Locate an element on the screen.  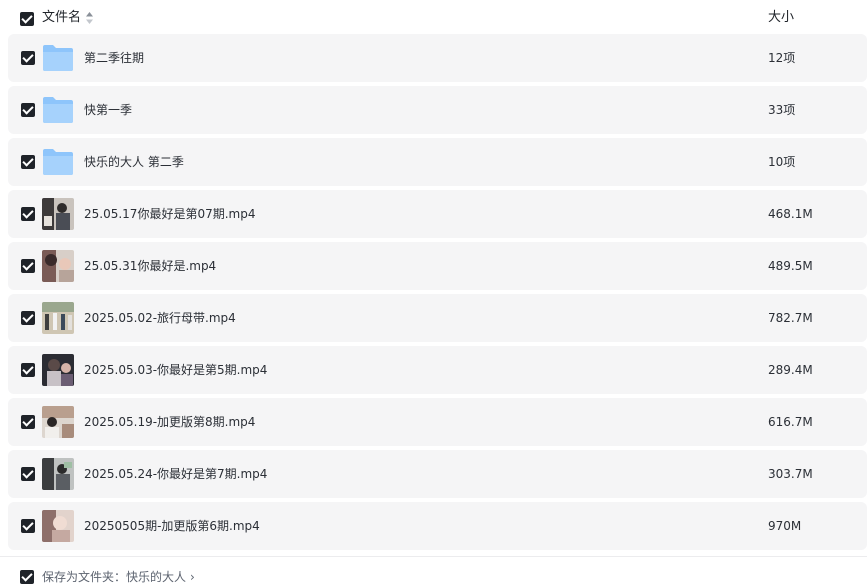
save-as-folder-checkbox is located at coordinates (27, 577).